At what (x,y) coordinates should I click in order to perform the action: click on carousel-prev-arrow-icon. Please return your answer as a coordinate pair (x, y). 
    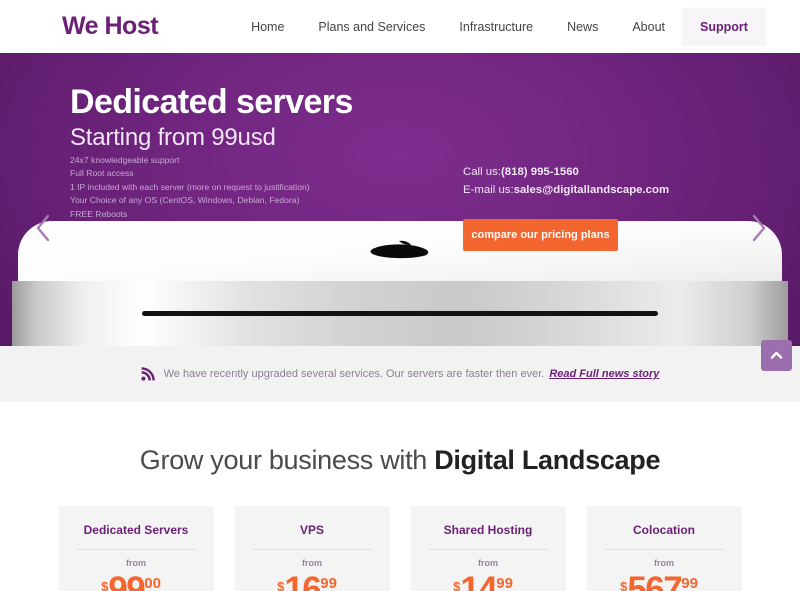
    Looking at the image, I should click on (43, 228).